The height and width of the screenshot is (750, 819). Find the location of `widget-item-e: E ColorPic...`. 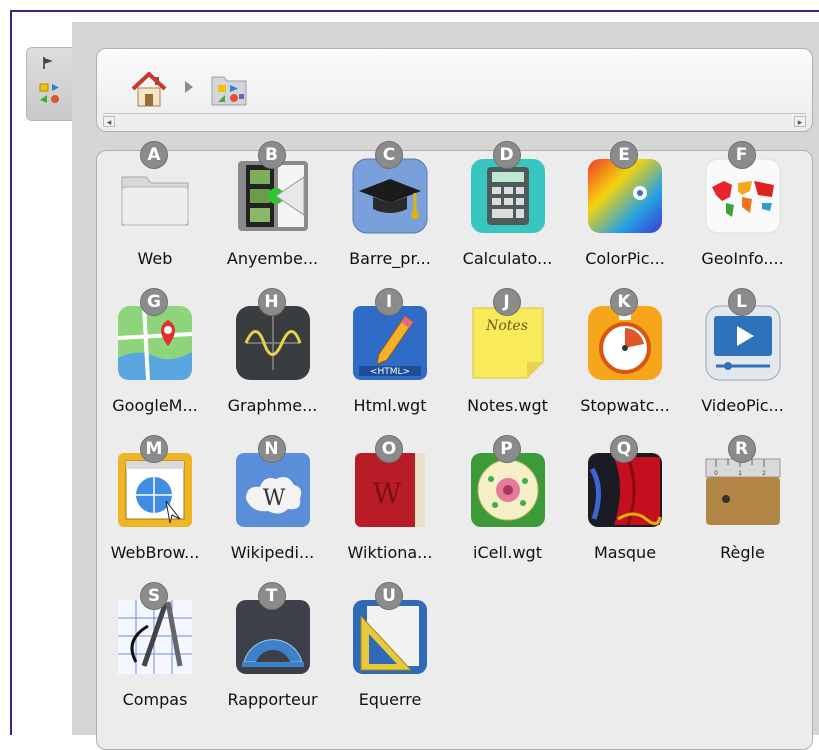

widget-item-e: E ColorPic... is located at coordinates (625, 215).